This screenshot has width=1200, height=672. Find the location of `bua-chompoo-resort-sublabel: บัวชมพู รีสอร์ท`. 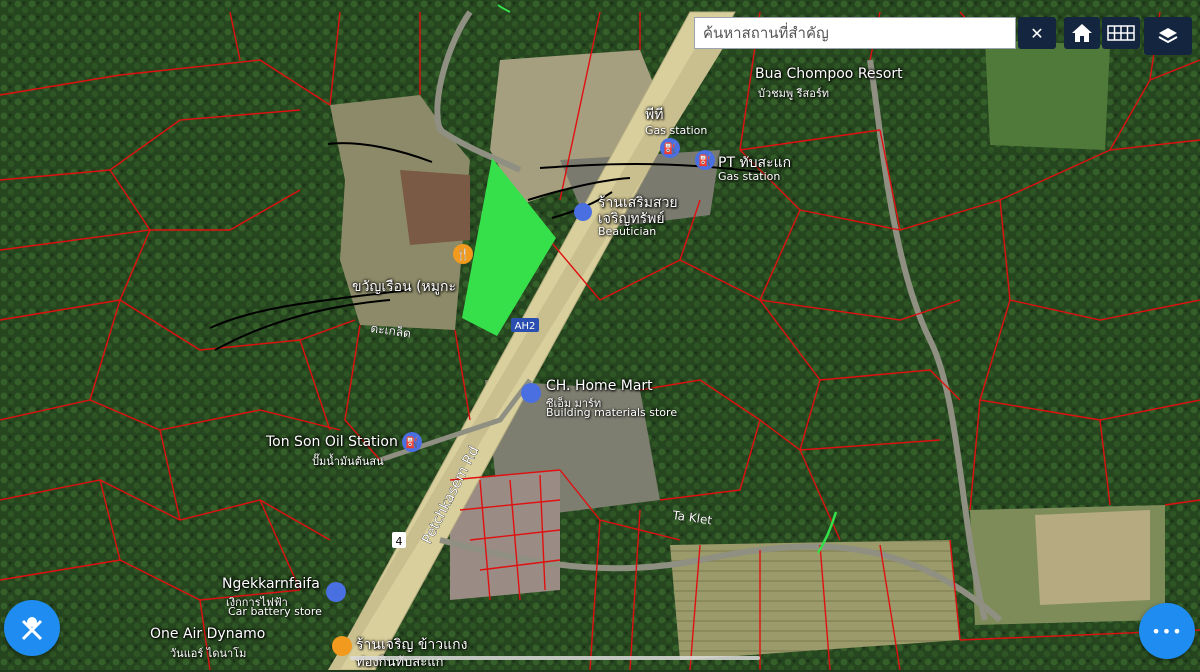

bua-chompoo-resort-sublabel: บัวชมพู รีสอร์ท is located at coordinates (794, 93).